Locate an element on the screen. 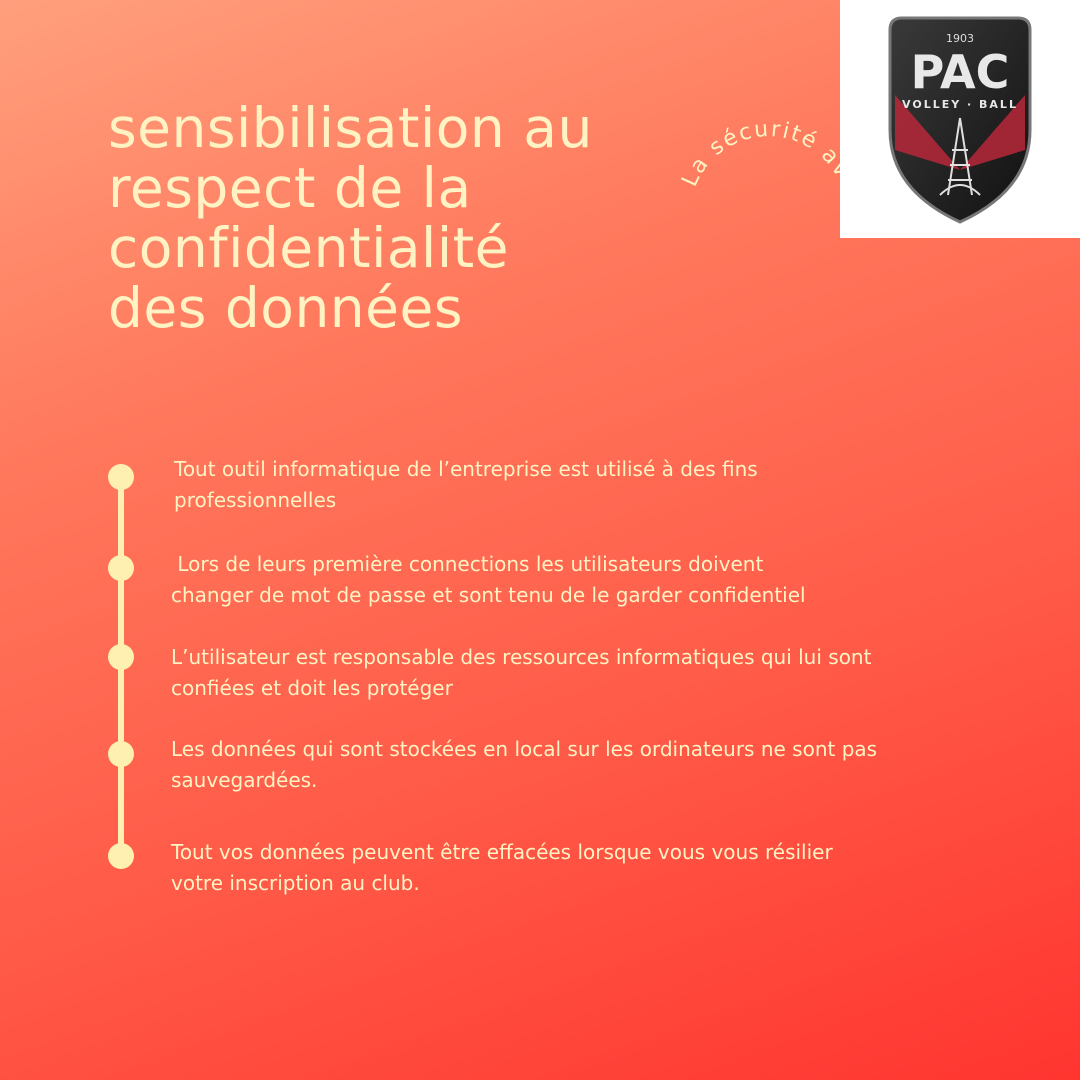 The height and width of the screenshot is (1080, 1080). logo-name: PAC is located at coordinates (960, 72).